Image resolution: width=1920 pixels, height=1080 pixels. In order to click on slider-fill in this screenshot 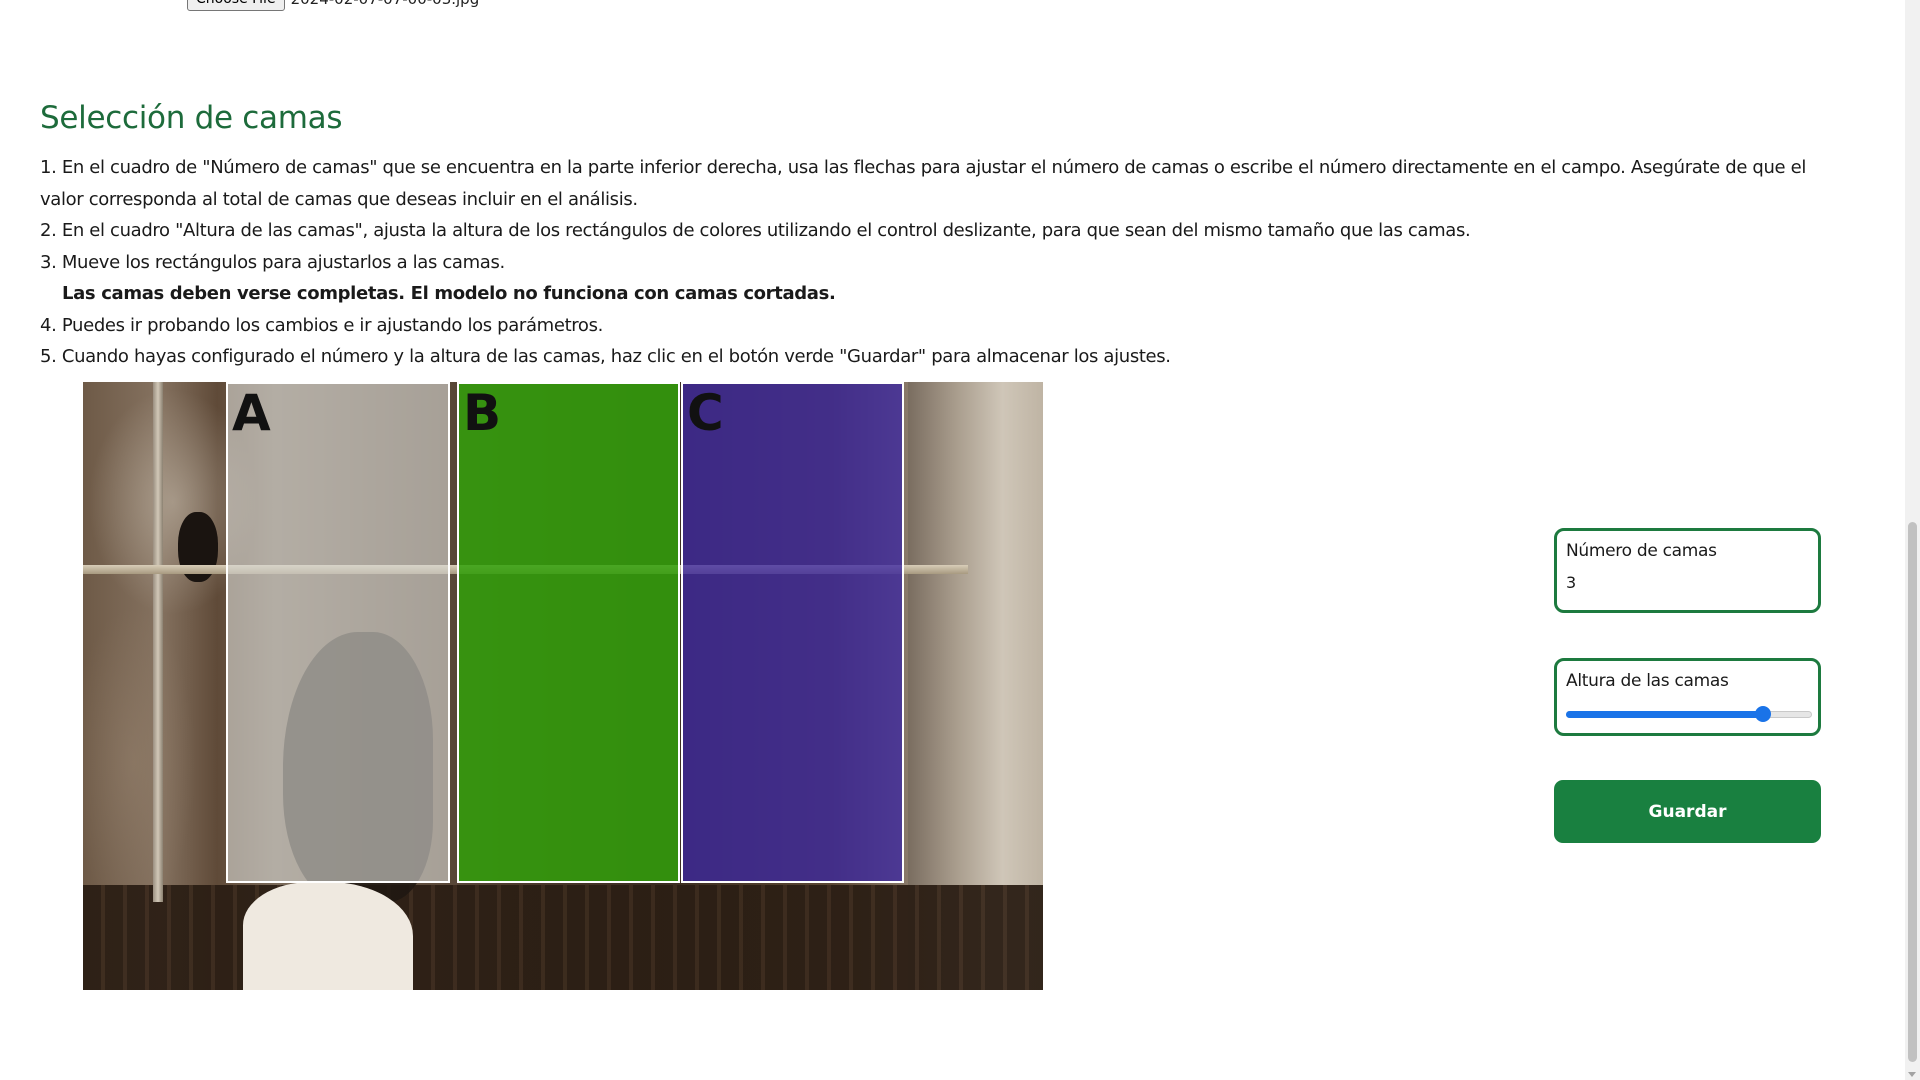, I will do `click(1664, 714)`.